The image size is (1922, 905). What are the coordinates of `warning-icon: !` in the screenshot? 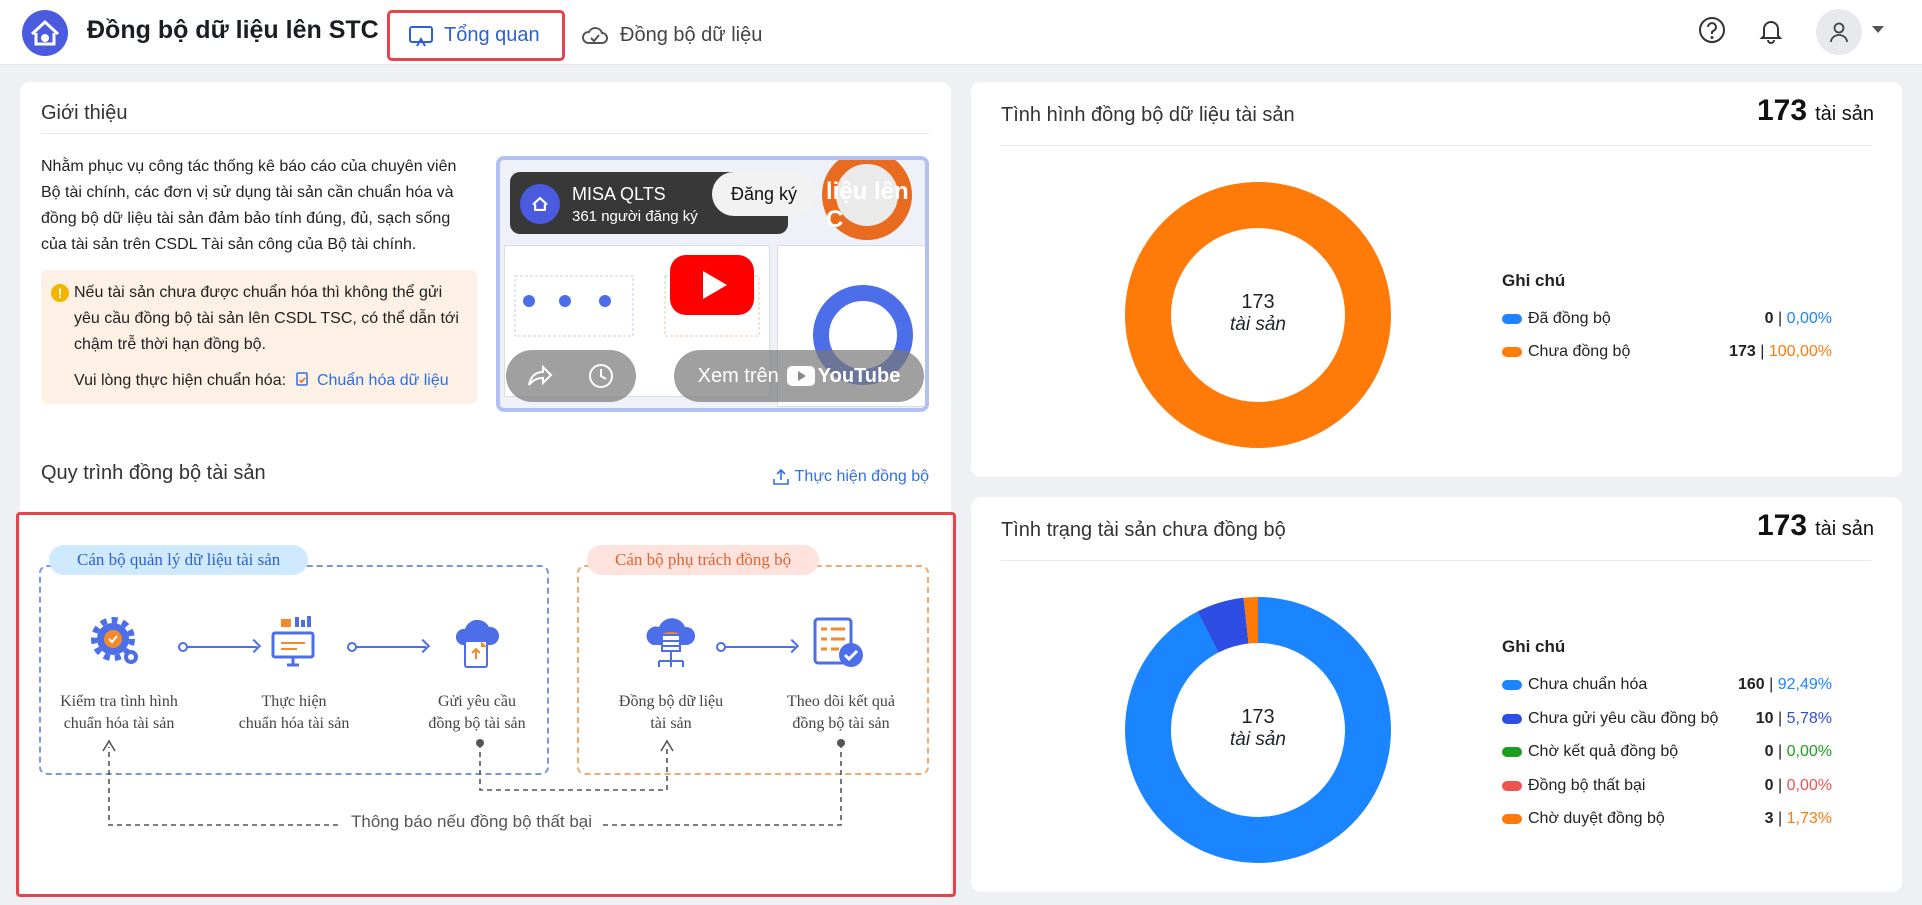 It's located at (60, 293).